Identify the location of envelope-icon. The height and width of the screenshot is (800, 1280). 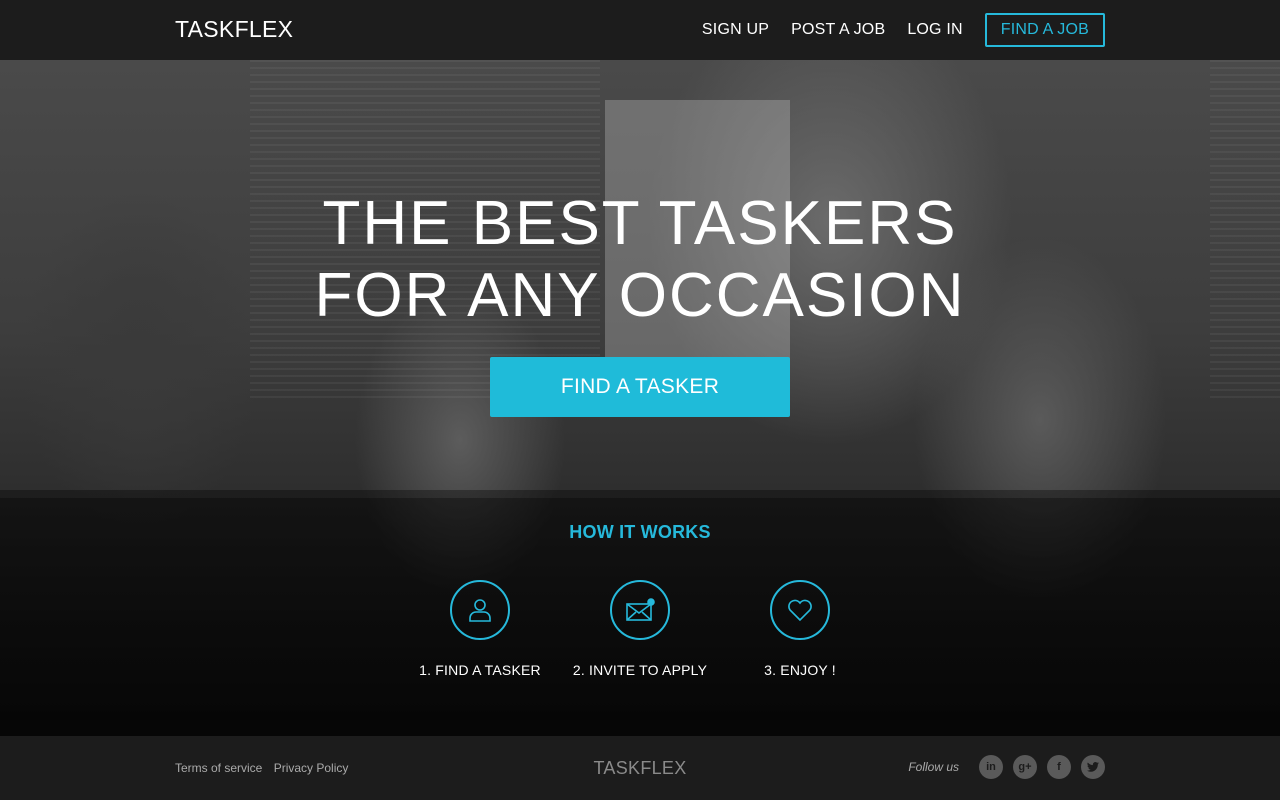
(640, 610).